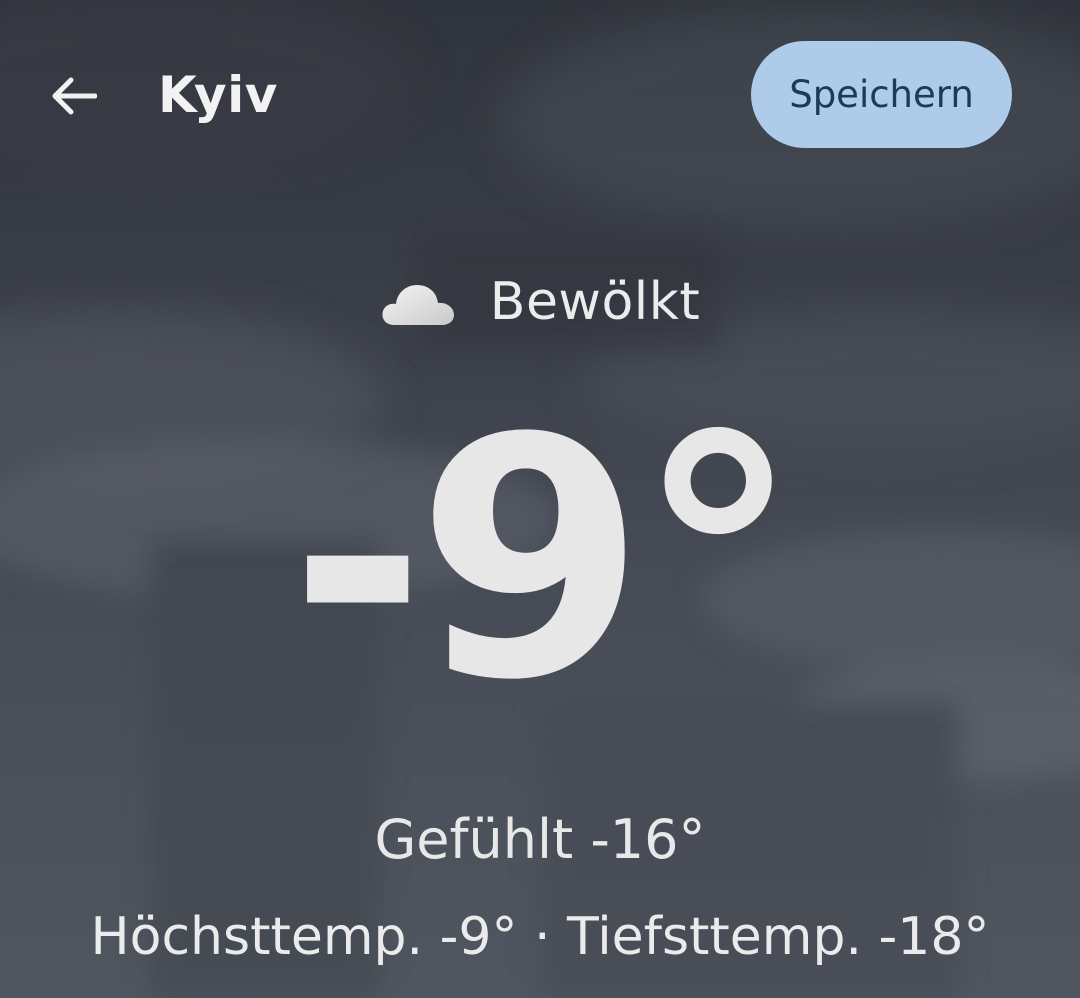  I want to click on back-button, so click(74, 96).